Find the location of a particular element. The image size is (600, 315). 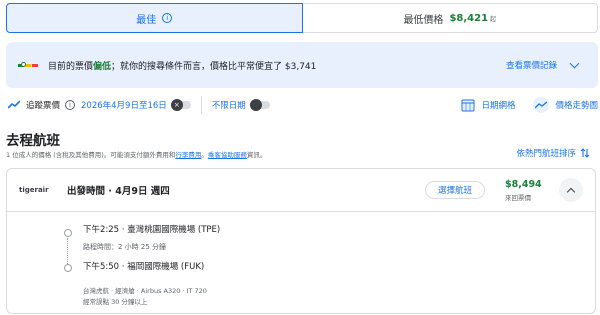

track-dates-toggle: × is located at coordinates (180, 105).